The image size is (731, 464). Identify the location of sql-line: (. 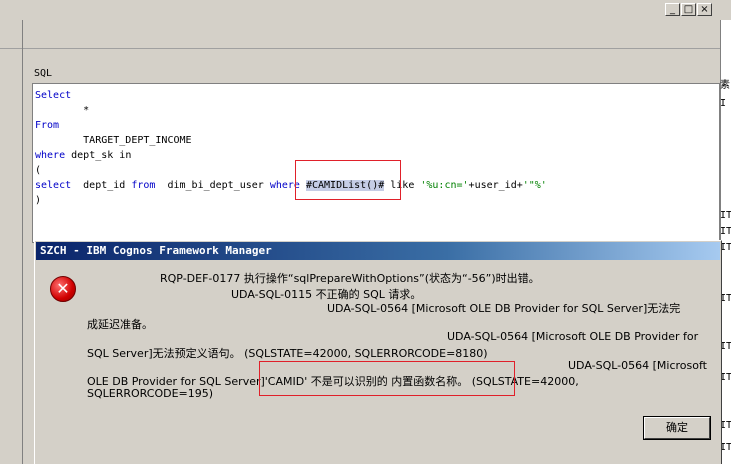
(38, 170).